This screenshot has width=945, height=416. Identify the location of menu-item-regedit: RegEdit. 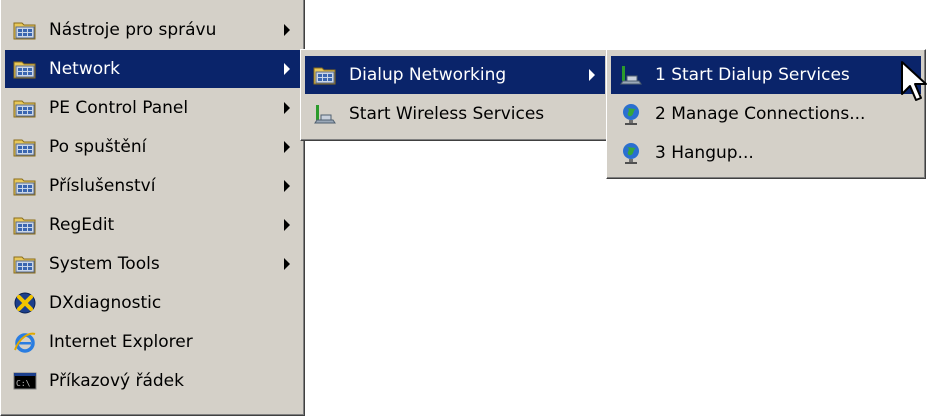
(152, 225).